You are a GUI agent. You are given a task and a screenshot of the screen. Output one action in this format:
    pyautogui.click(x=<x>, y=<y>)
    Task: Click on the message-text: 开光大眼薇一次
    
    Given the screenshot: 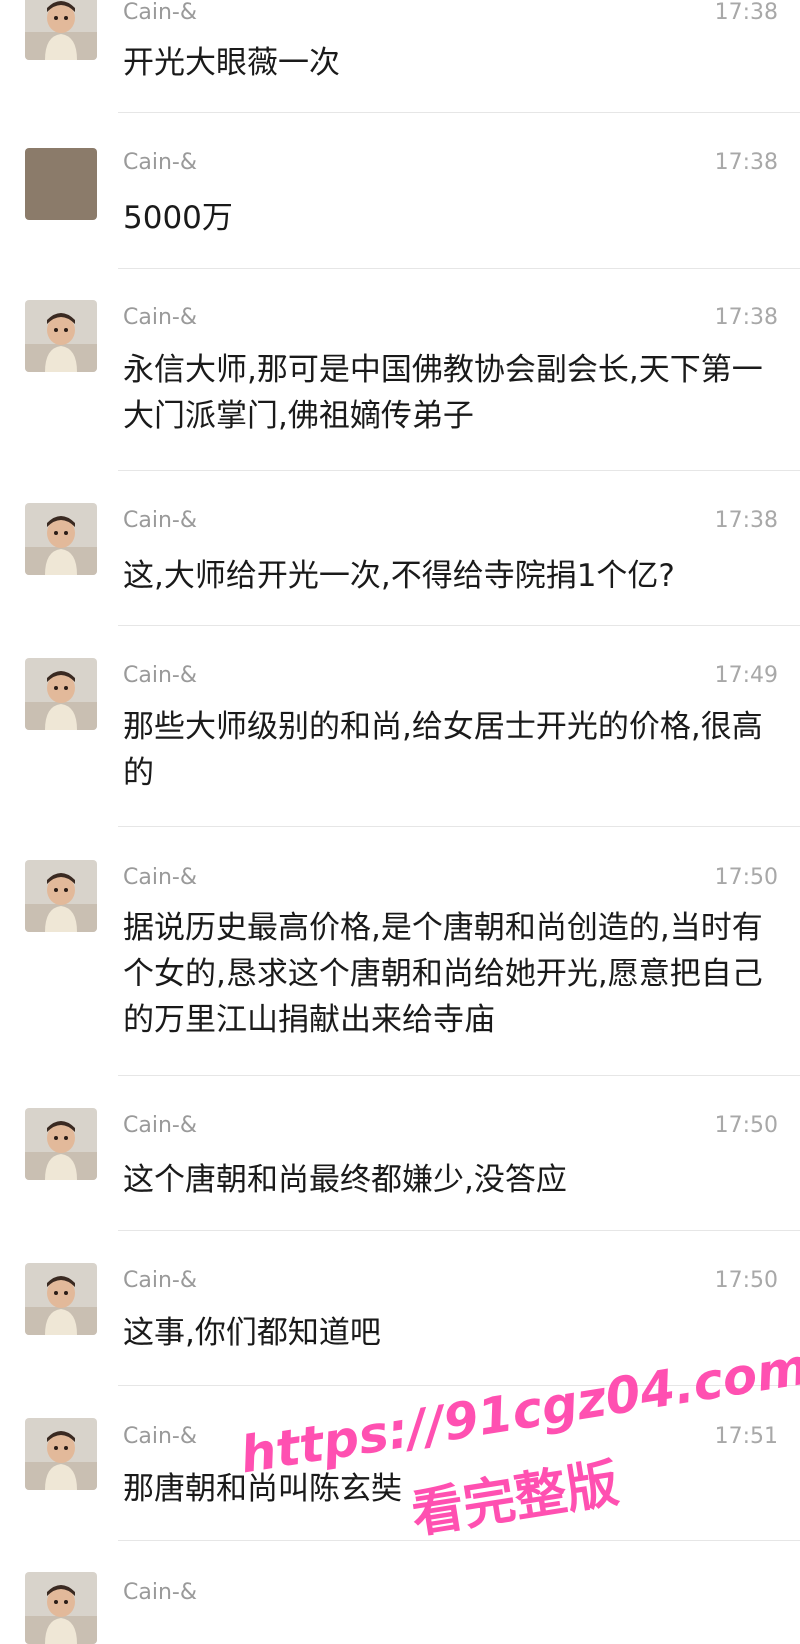 What is the action you would take?
    pyautogui.click(x=231, y=63)
    